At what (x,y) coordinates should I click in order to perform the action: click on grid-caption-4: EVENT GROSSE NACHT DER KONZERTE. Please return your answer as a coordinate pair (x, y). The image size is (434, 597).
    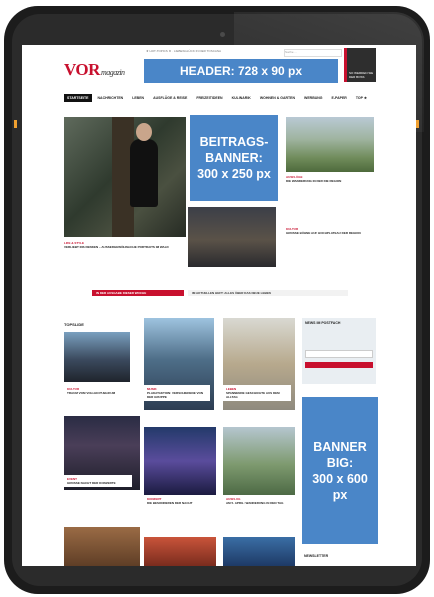
    Looking at the image, I should click on (98, 481).